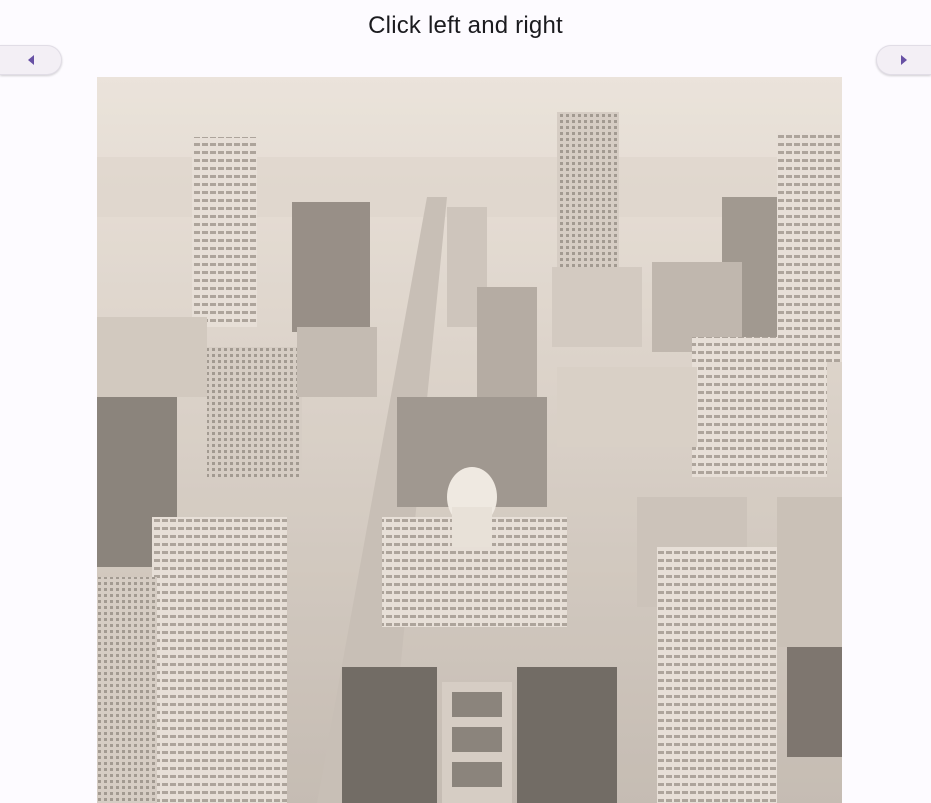  What do you see at coordinates (465, 25) in the screenshot?
I see `page-title: Click left and right` at bounding box center [465, 25].